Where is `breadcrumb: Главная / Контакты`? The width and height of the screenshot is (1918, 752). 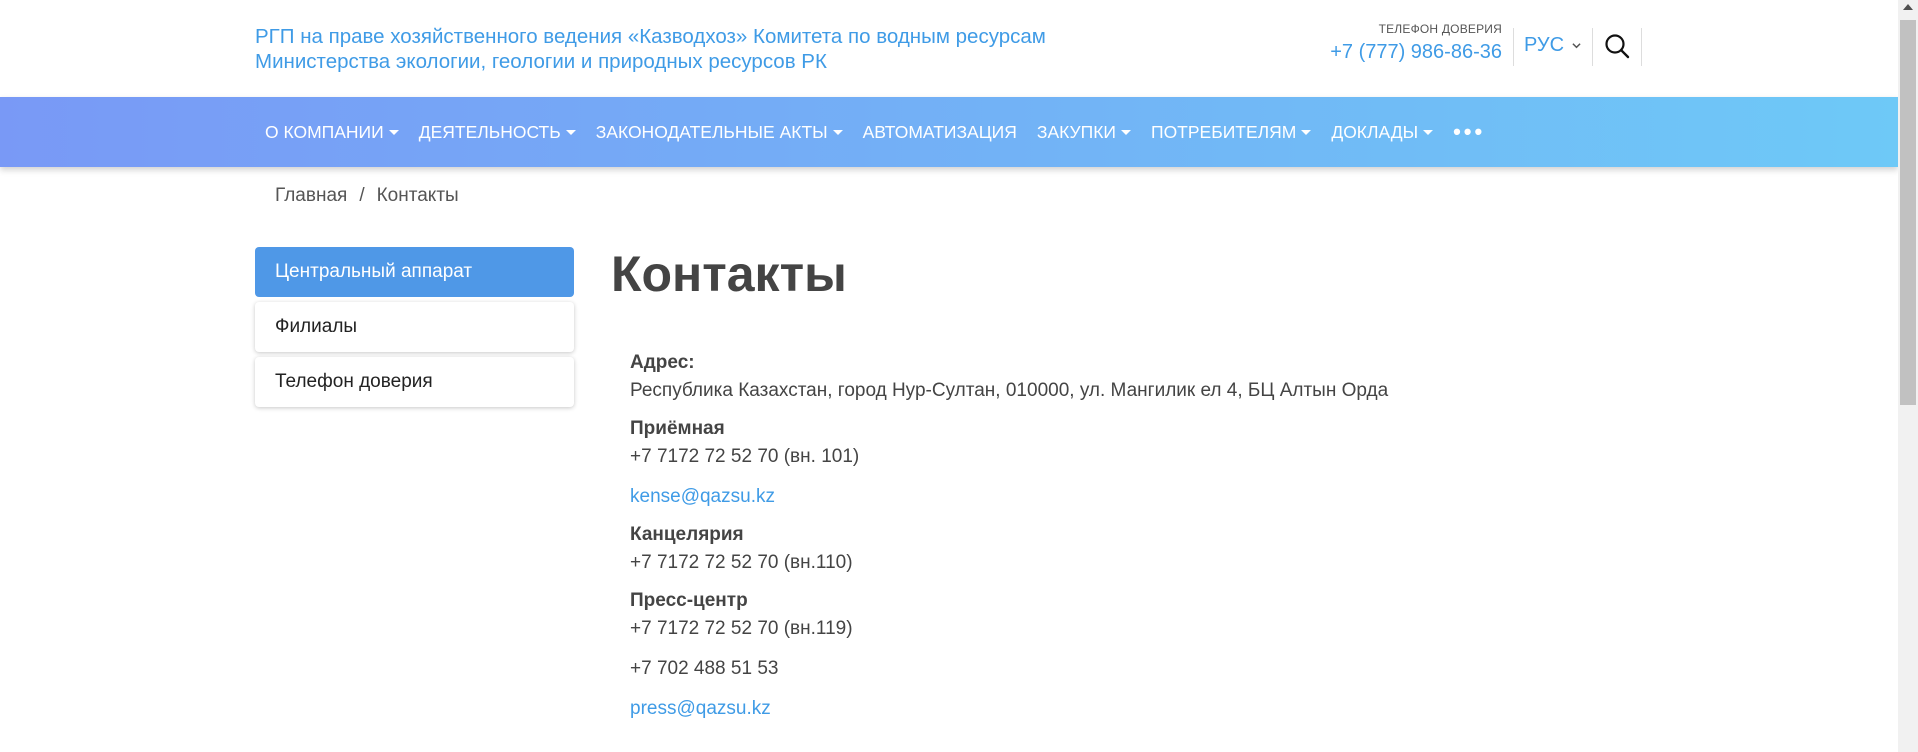 breadcrumb: Главная / Контакты is located at coordinates (367, 196).